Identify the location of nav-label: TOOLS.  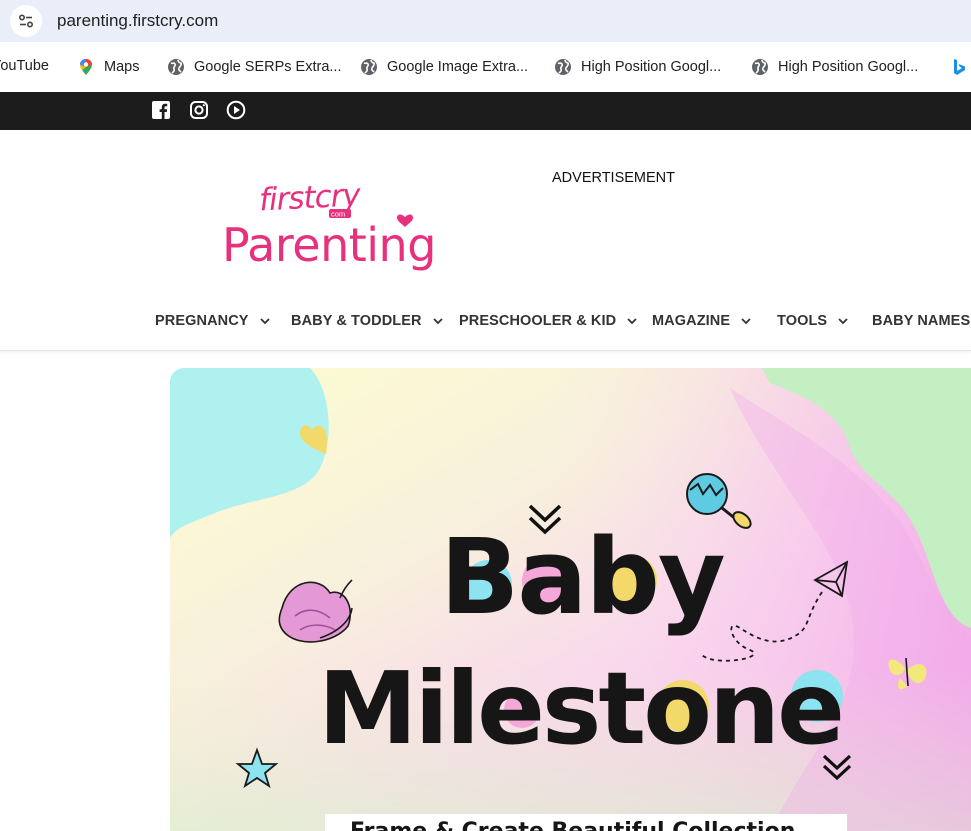
(802, 321).